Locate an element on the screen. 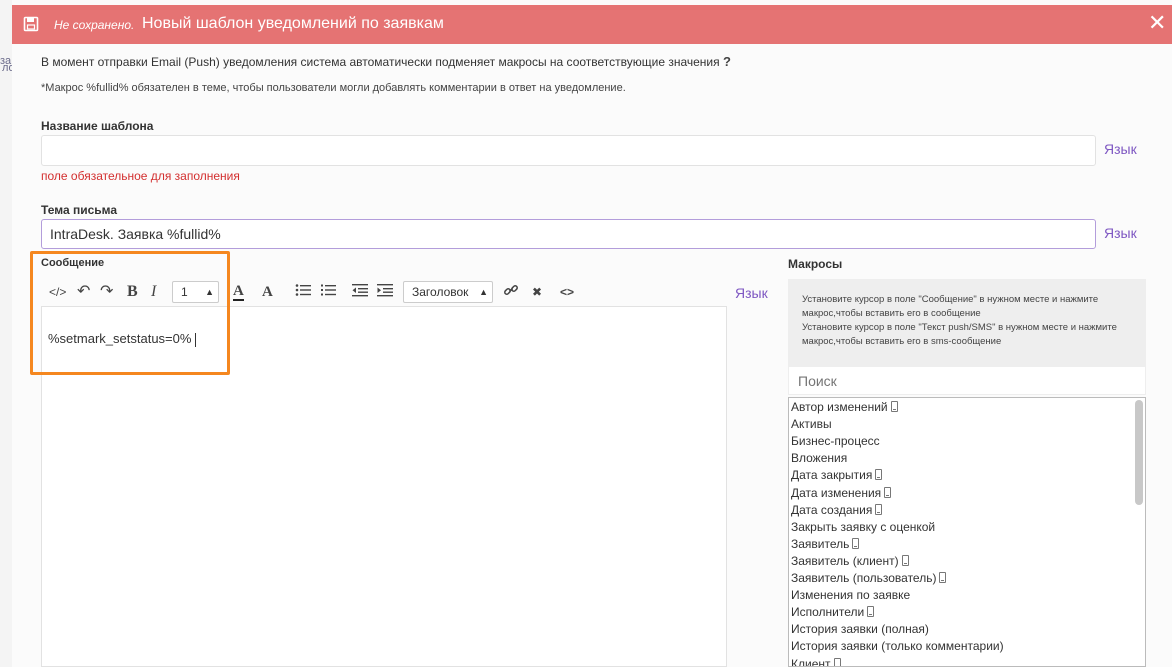  macro-item: Дата закрытия is located at coordinates (837, 475).